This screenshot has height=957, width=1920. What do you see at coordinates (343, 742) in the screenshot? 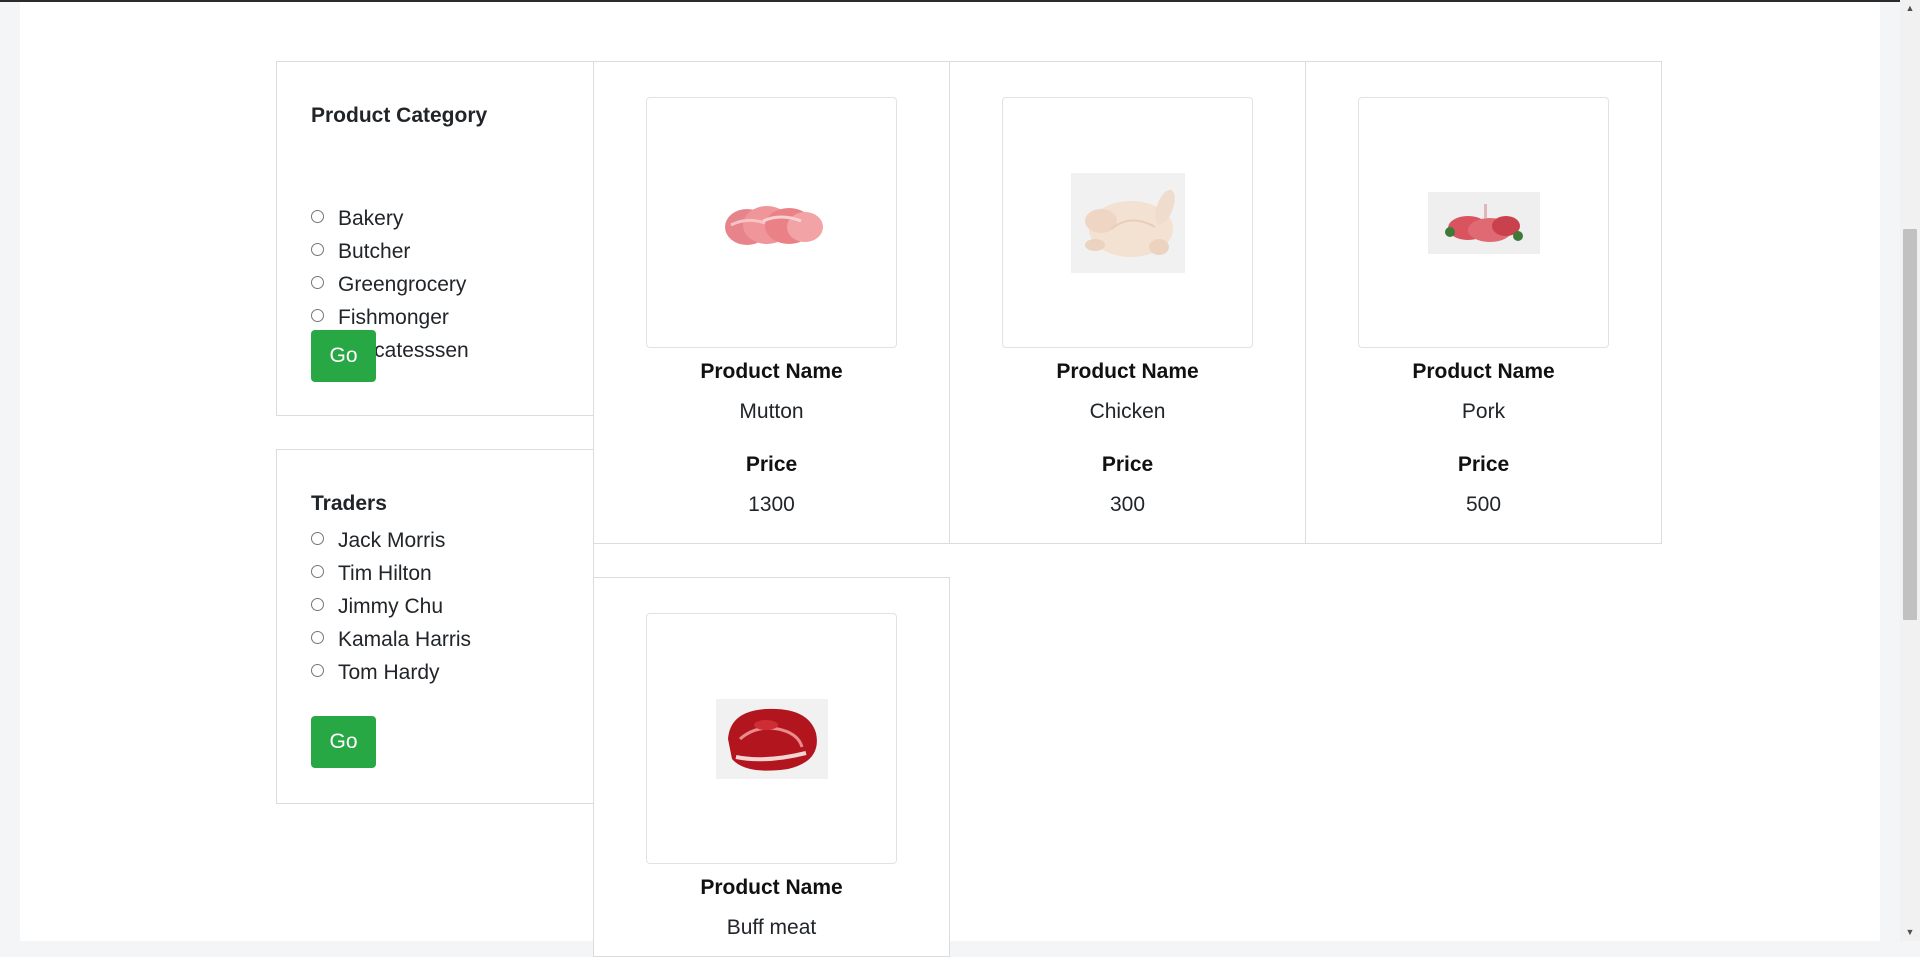
I see `traders-go-button: Go` at bounding box center [343, 742].